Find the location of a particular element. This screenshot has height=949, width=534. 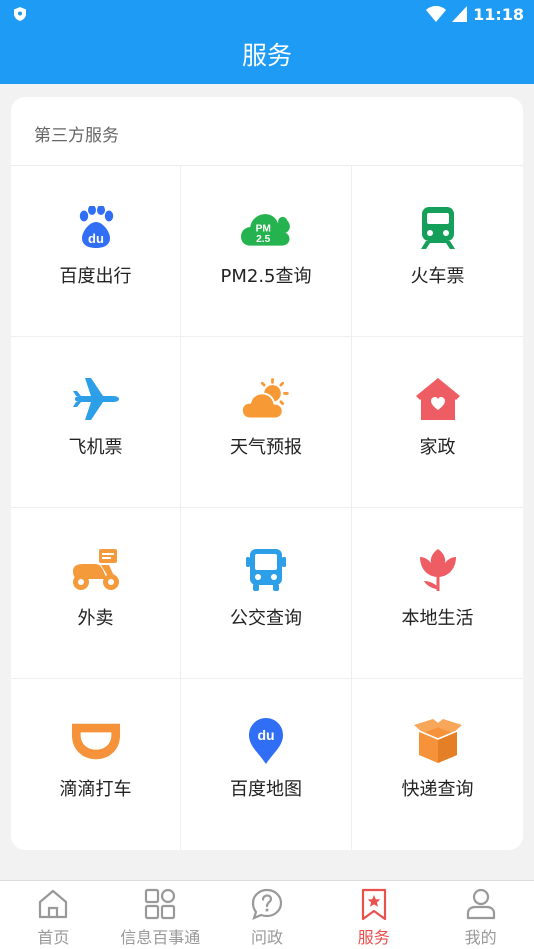

service-label: 快递查询 is located at coordinates (437, 789).